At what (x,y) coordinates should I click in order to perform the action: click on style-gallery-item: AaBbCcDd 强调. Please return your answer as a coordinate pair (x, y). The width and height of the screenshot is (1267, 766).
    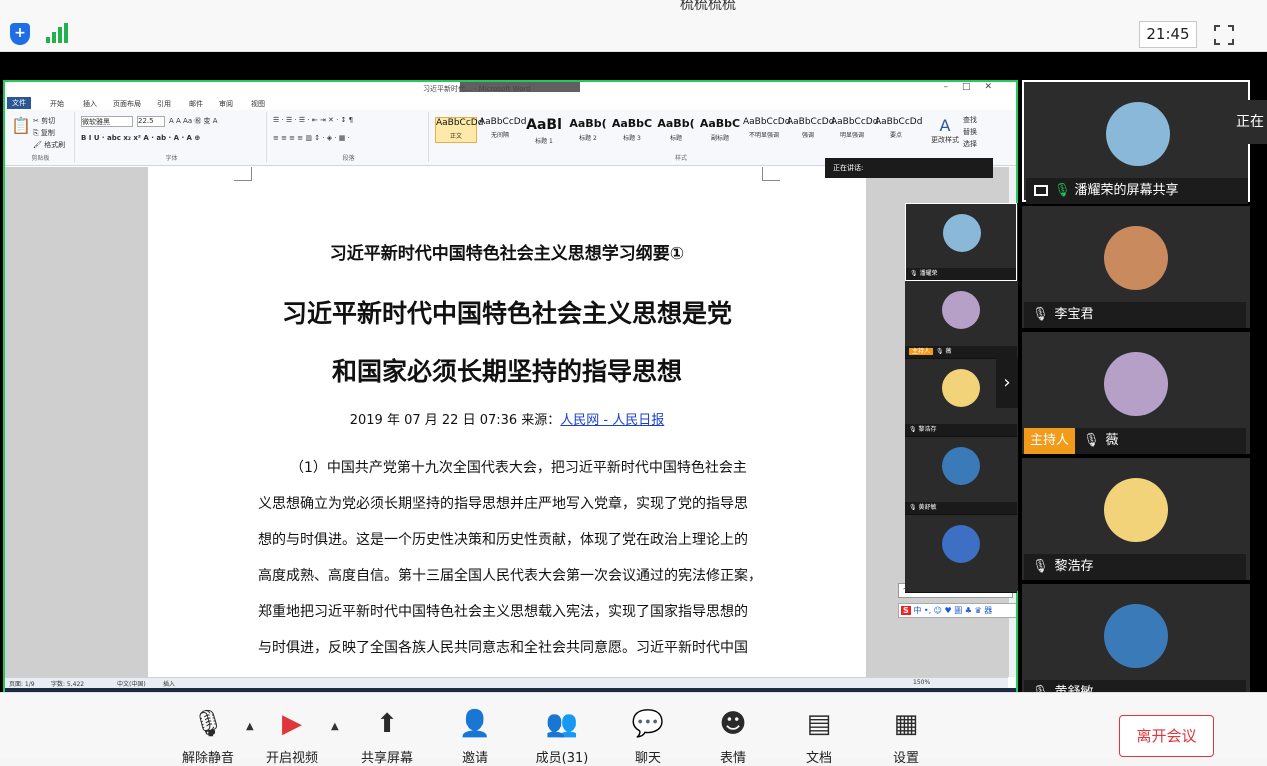
    Looking at the image, I should click on (810, 130).